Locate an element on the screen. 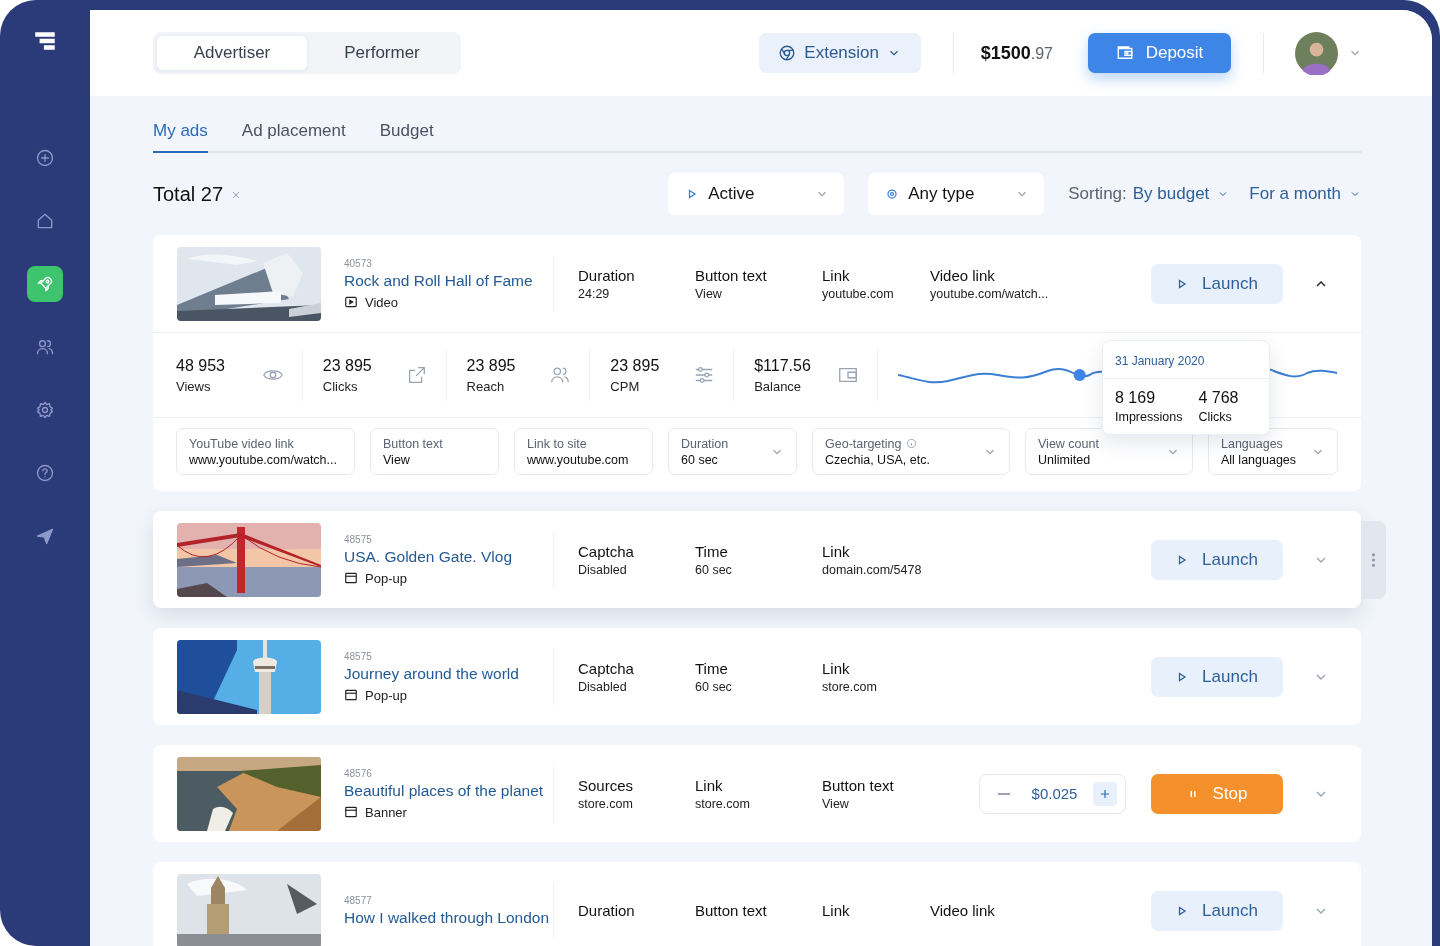 Image resolution: width=1440 pixels, height=946 pixels. ad-id: 40573 is located at coordinates (358, 263).